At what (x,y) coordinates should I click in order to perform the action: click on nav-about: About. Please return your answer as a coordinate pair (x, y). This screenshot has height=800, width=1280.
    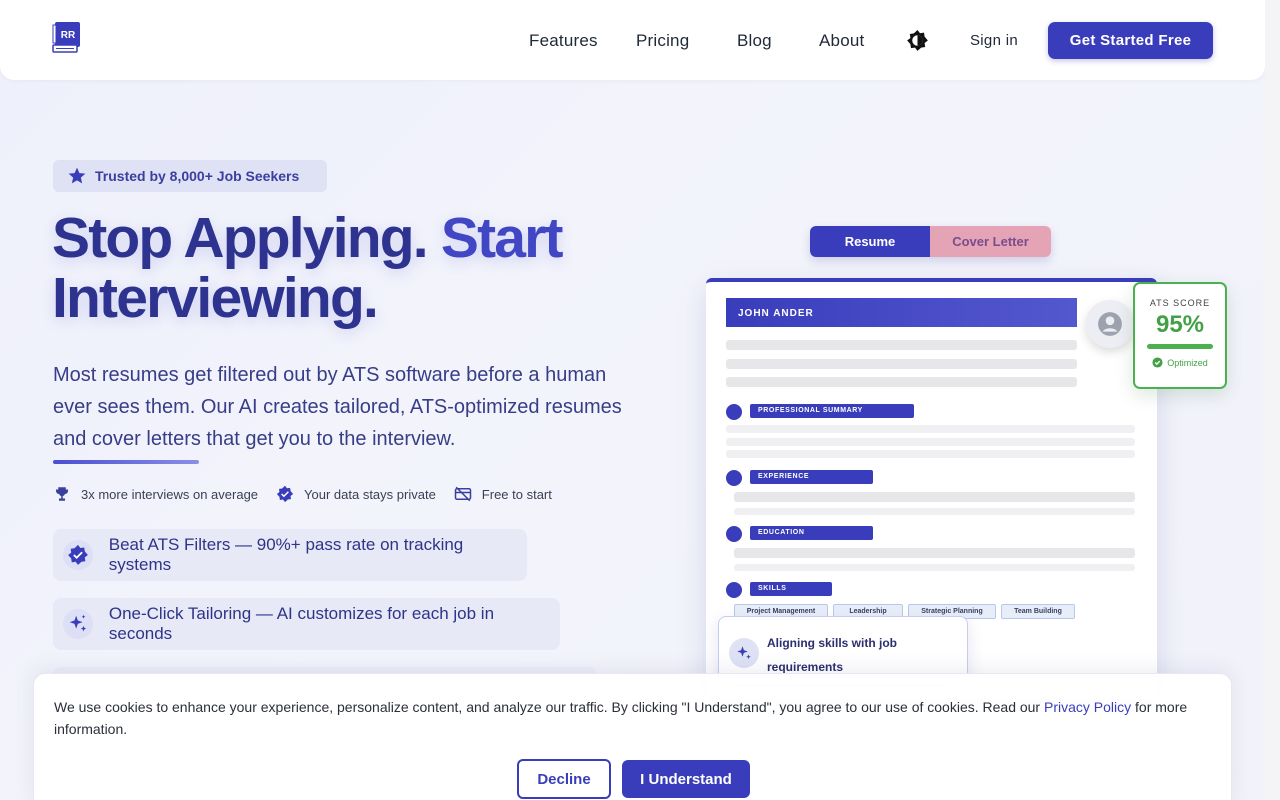
    Looking at the image, I should click on (841, 41).